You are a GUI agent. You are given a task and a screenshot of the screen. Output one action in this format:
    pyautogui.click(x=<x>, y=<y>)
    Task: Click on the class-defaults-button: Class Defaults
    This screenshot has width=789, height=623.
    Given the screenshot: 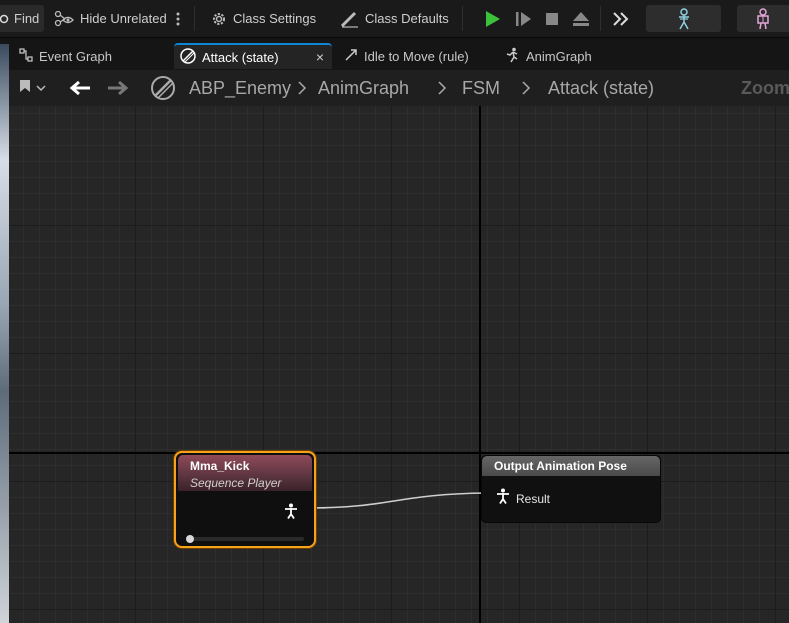 What is the action you would take?
    pyautogui.click(x=394, y=18)
    